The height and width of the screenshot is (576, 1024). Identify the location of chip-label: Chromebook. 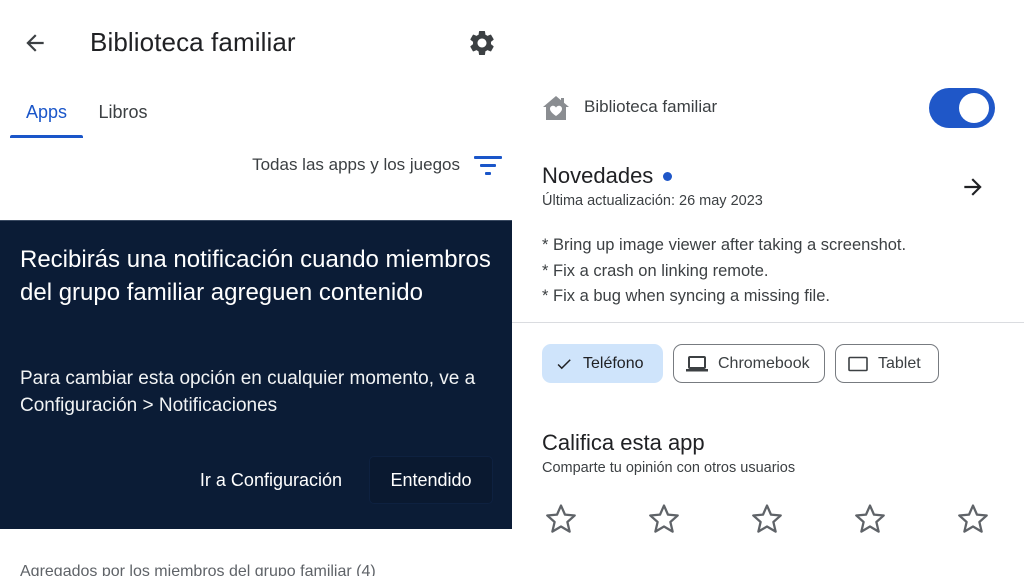
(764, 363).